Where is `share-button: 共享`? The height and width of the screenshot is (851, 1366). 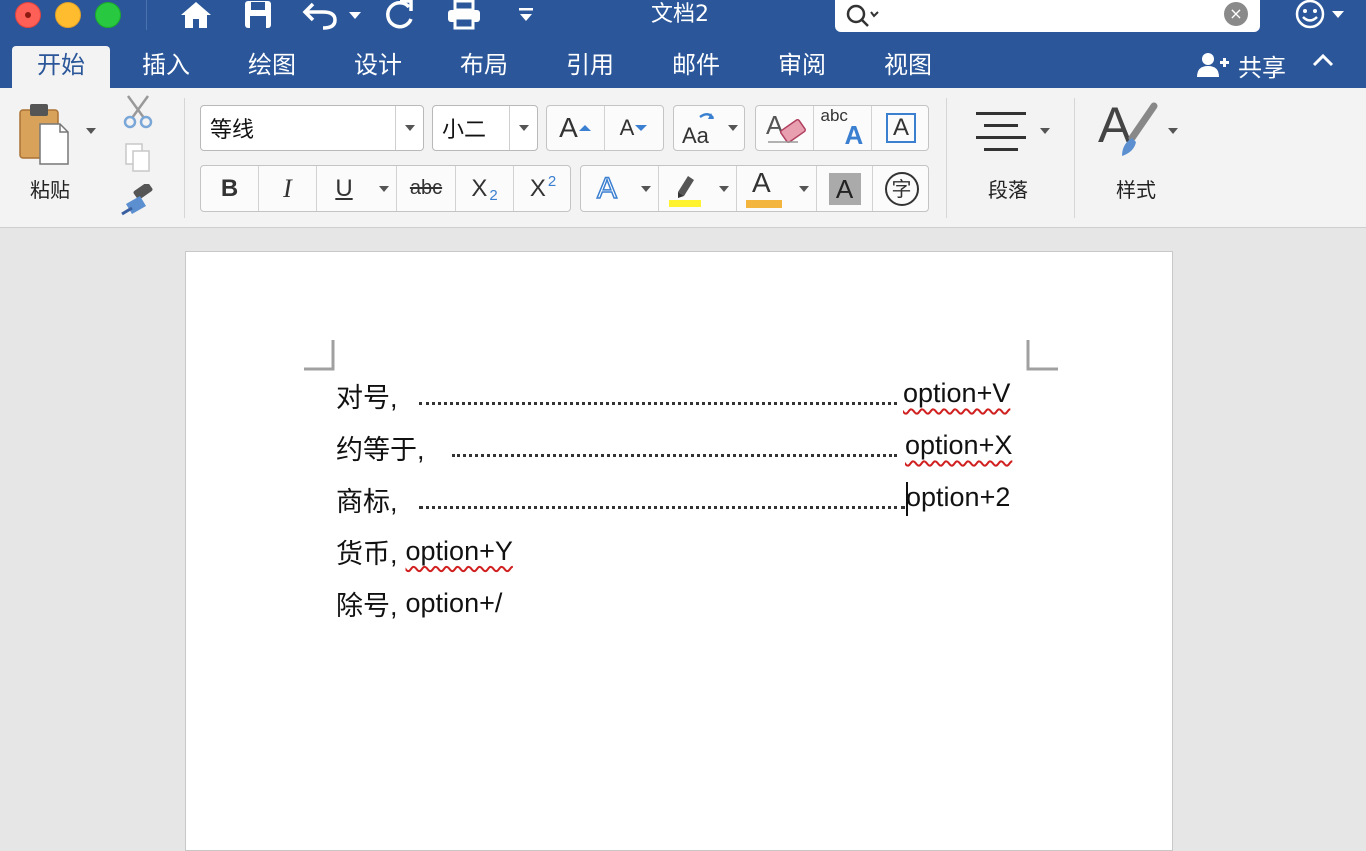 share-button: 共享 is located at coordinates (1241, 65).